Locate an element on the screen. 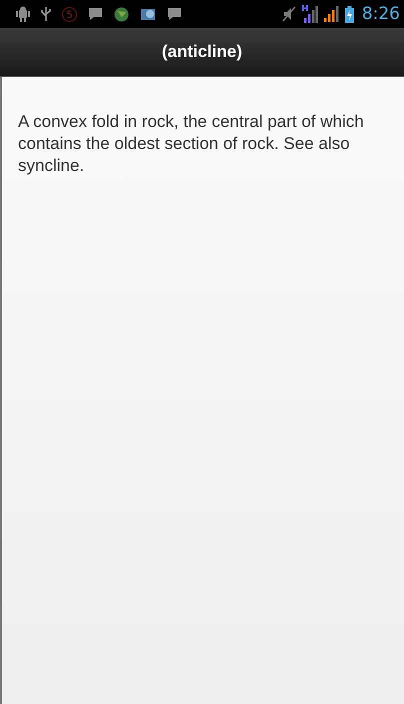  notification-badge: 5 is located at coordinates (69, 14).